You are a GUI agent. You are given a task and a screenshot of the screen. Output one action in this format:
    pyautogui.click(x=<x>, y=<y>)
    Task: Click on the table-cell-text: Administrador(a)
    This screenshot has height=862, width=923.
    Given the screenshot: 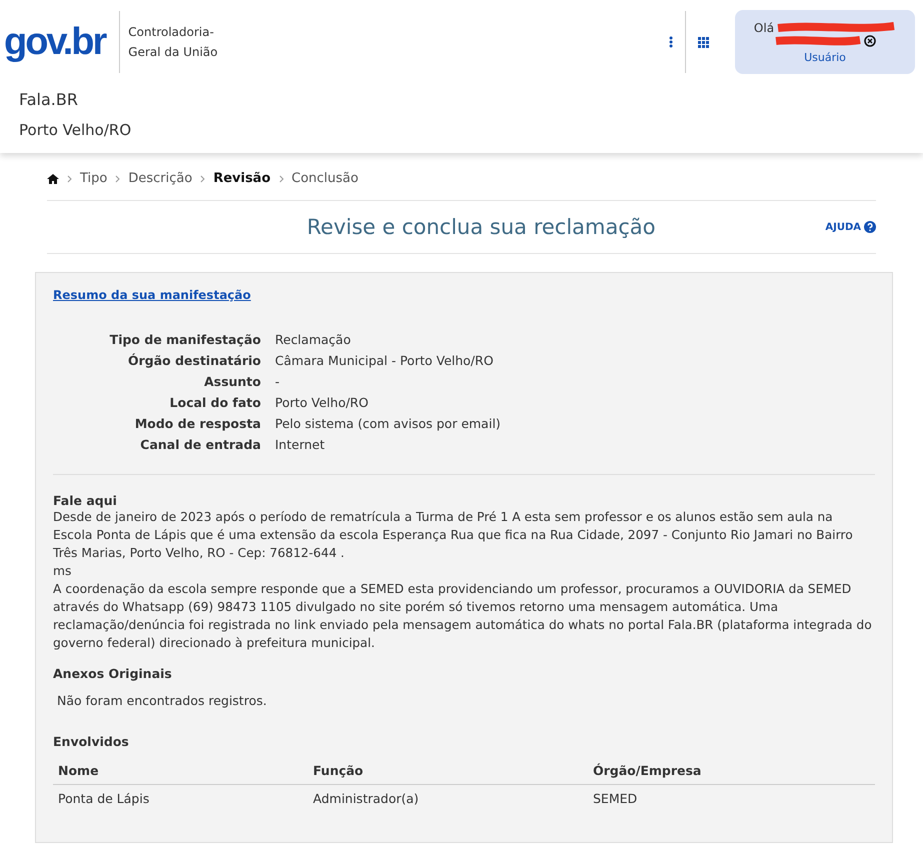 What is the action you would take?
    pyautogui.click(x=366, y=798)
    